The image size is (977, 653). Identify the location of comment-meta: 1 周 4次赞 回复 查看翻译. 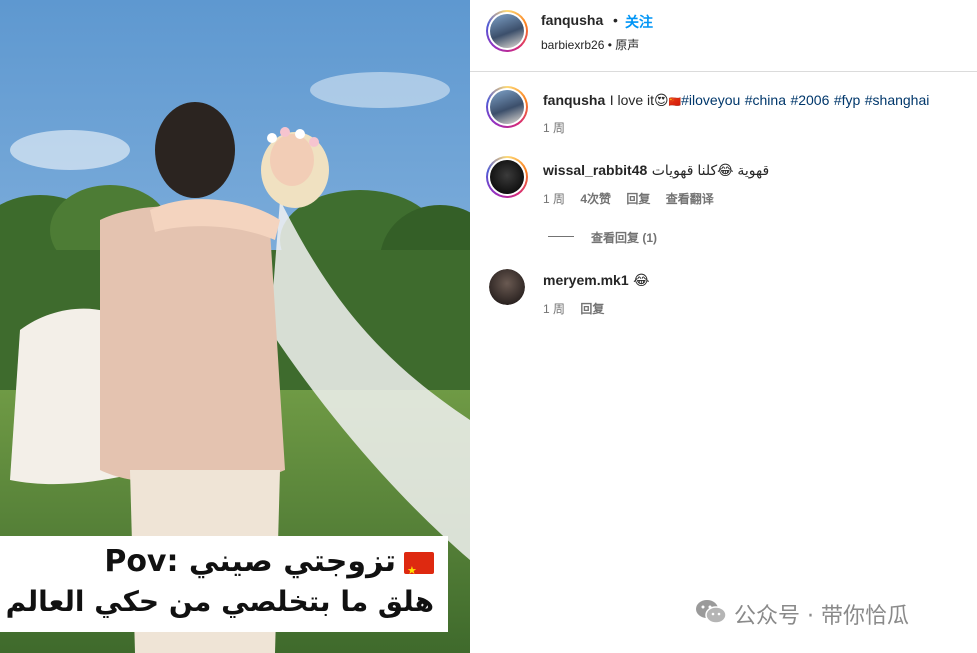
(634, 198).